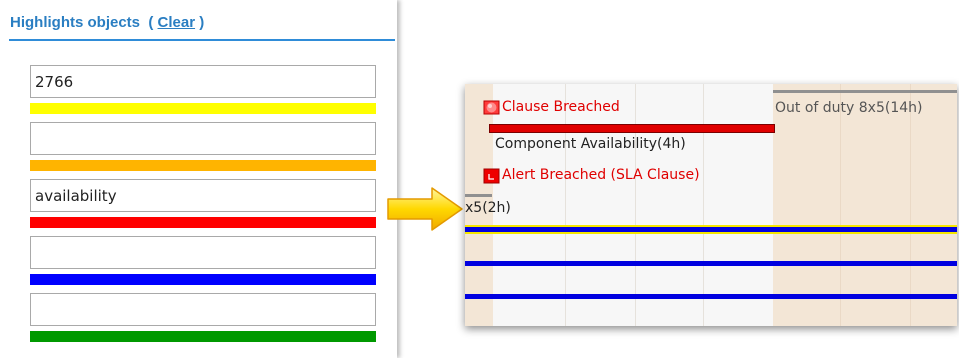 Image resolution: width=959 pixels, height=358 pixels. What do you see at coordinates (203, 165) in the screenshot?
I see `highlight-color-orange` at bounding box center [203, 165].